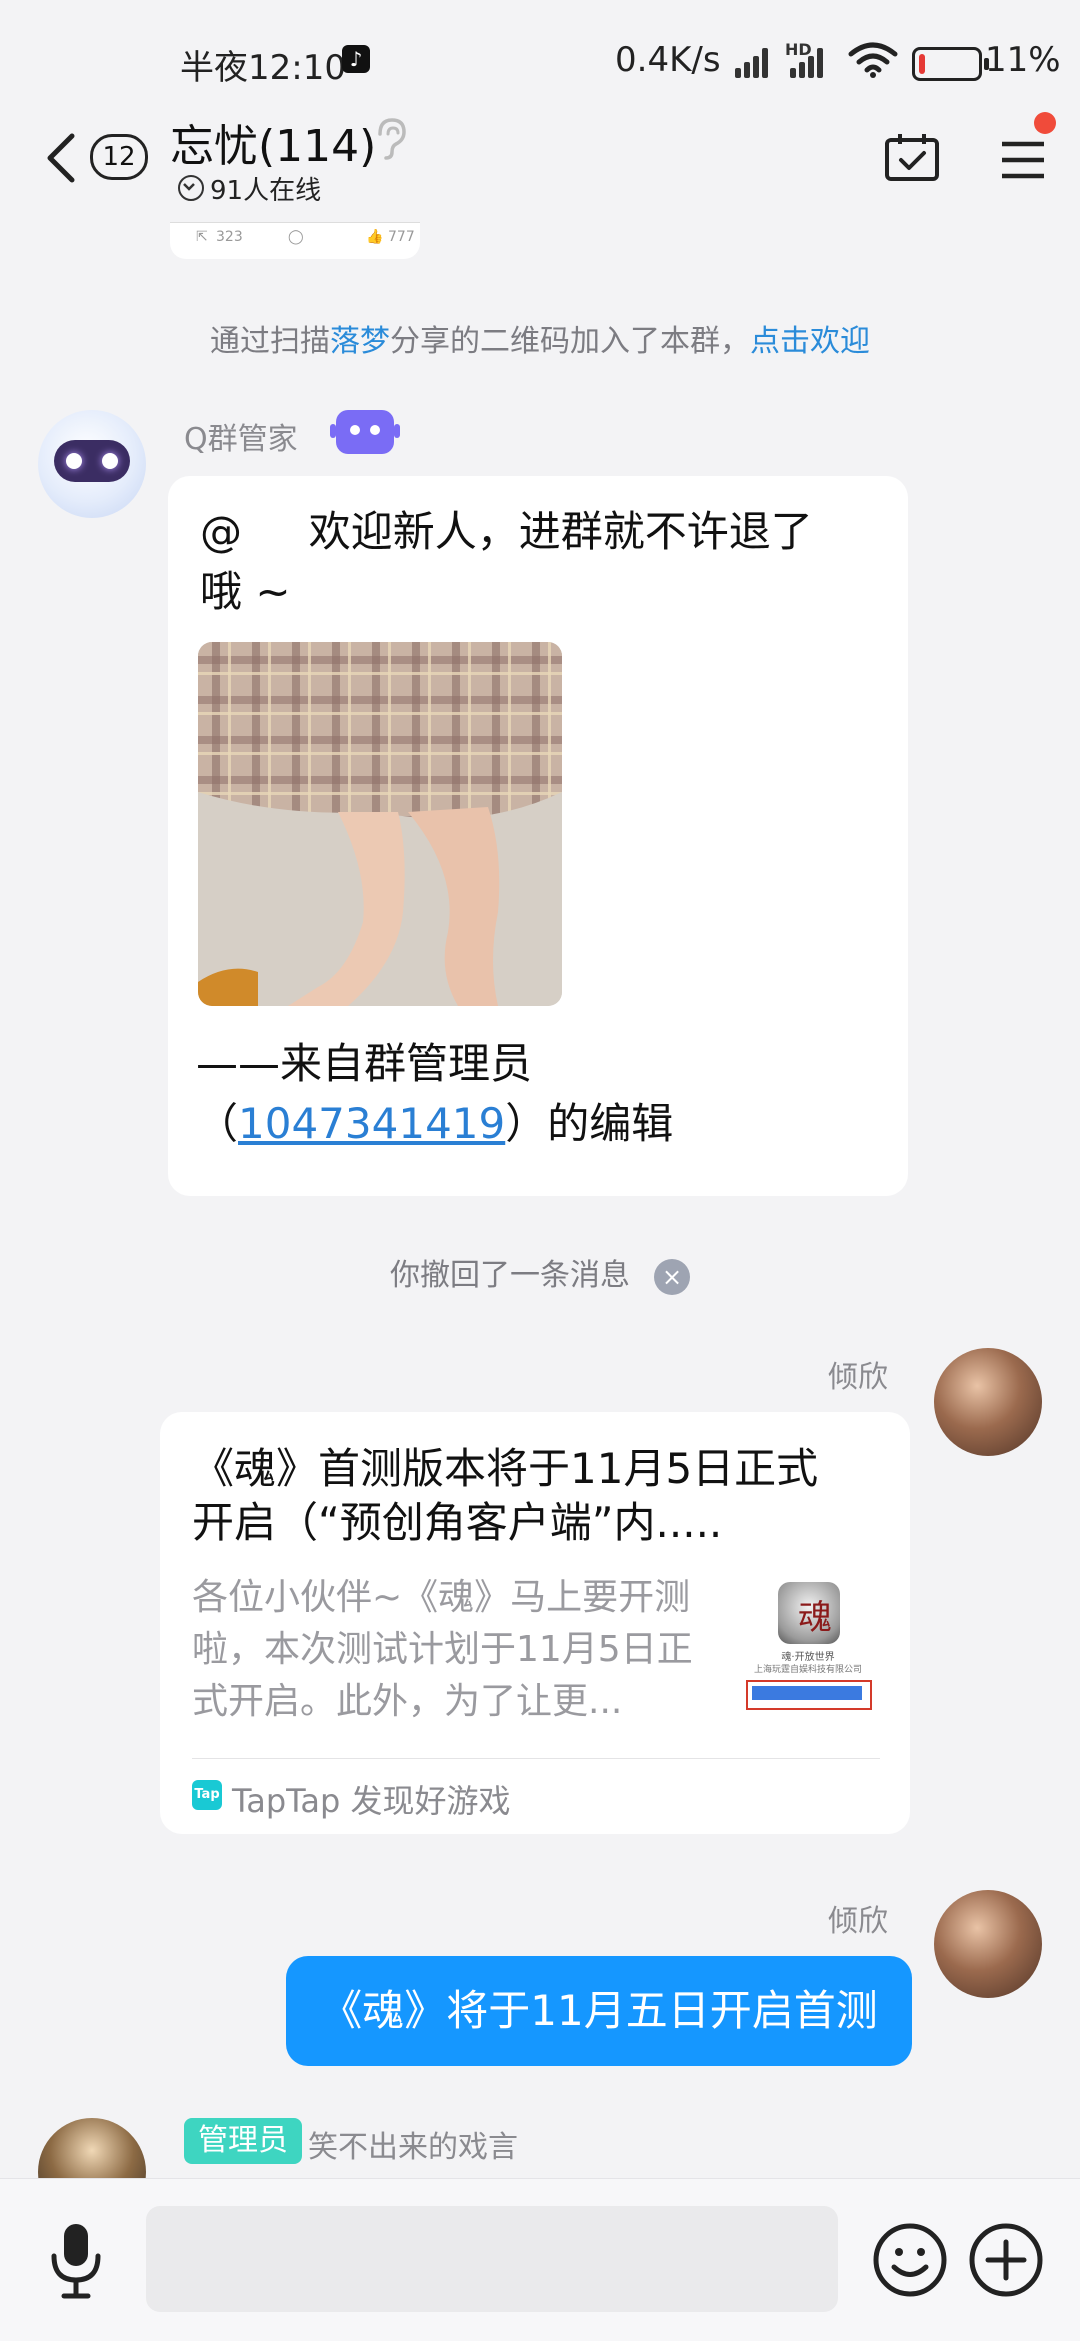 The height and width of the screenshot is (2341, 1080). I want to click on comment-icon: ◯, so click(296, 237).